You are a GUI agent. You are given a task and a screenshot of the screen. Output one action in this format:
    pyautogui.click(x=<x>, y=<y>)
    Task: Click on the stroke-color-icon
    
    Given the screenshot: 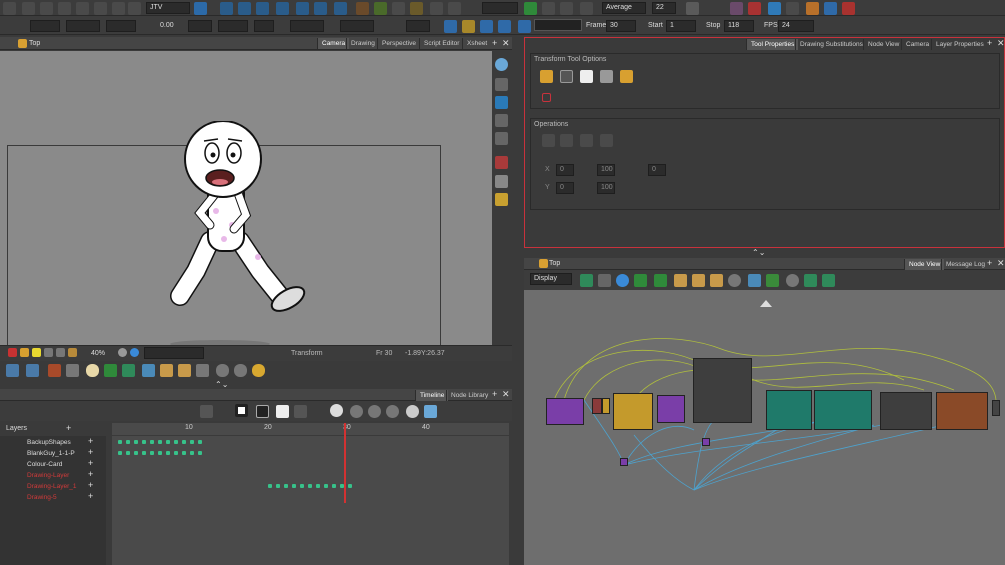 What is the action you would take?
    pyautogui.click(x=548, y=8)
    